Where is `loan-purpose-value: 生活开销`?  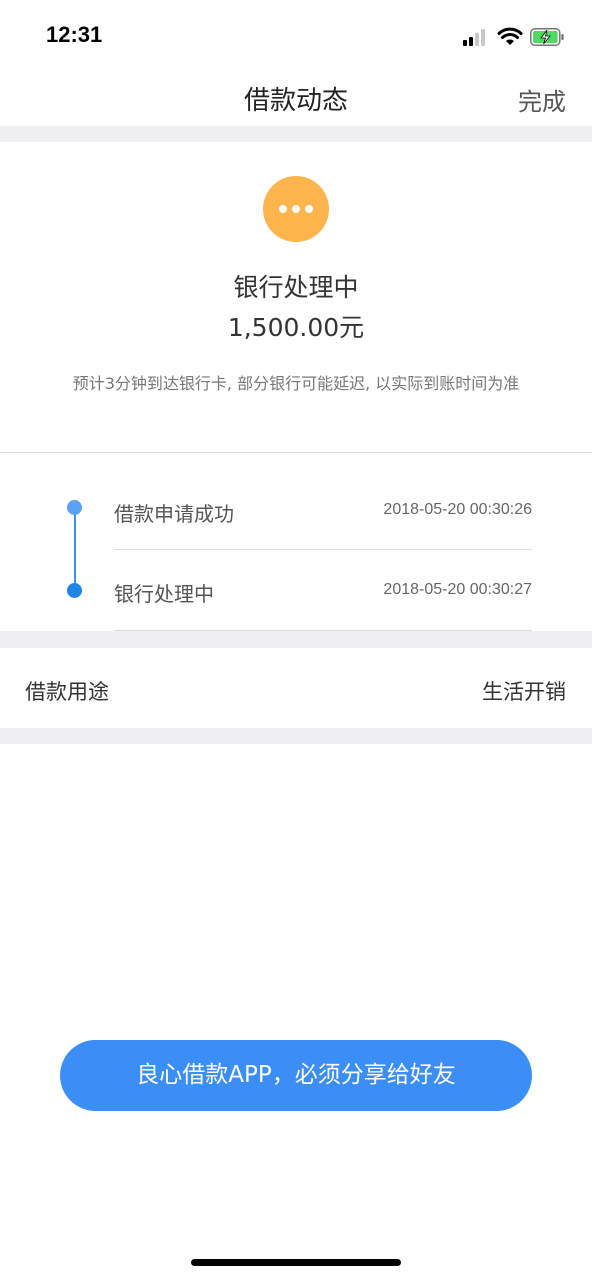
loan-purpose-value: 生活开销 is located at coordinates (524, 692).